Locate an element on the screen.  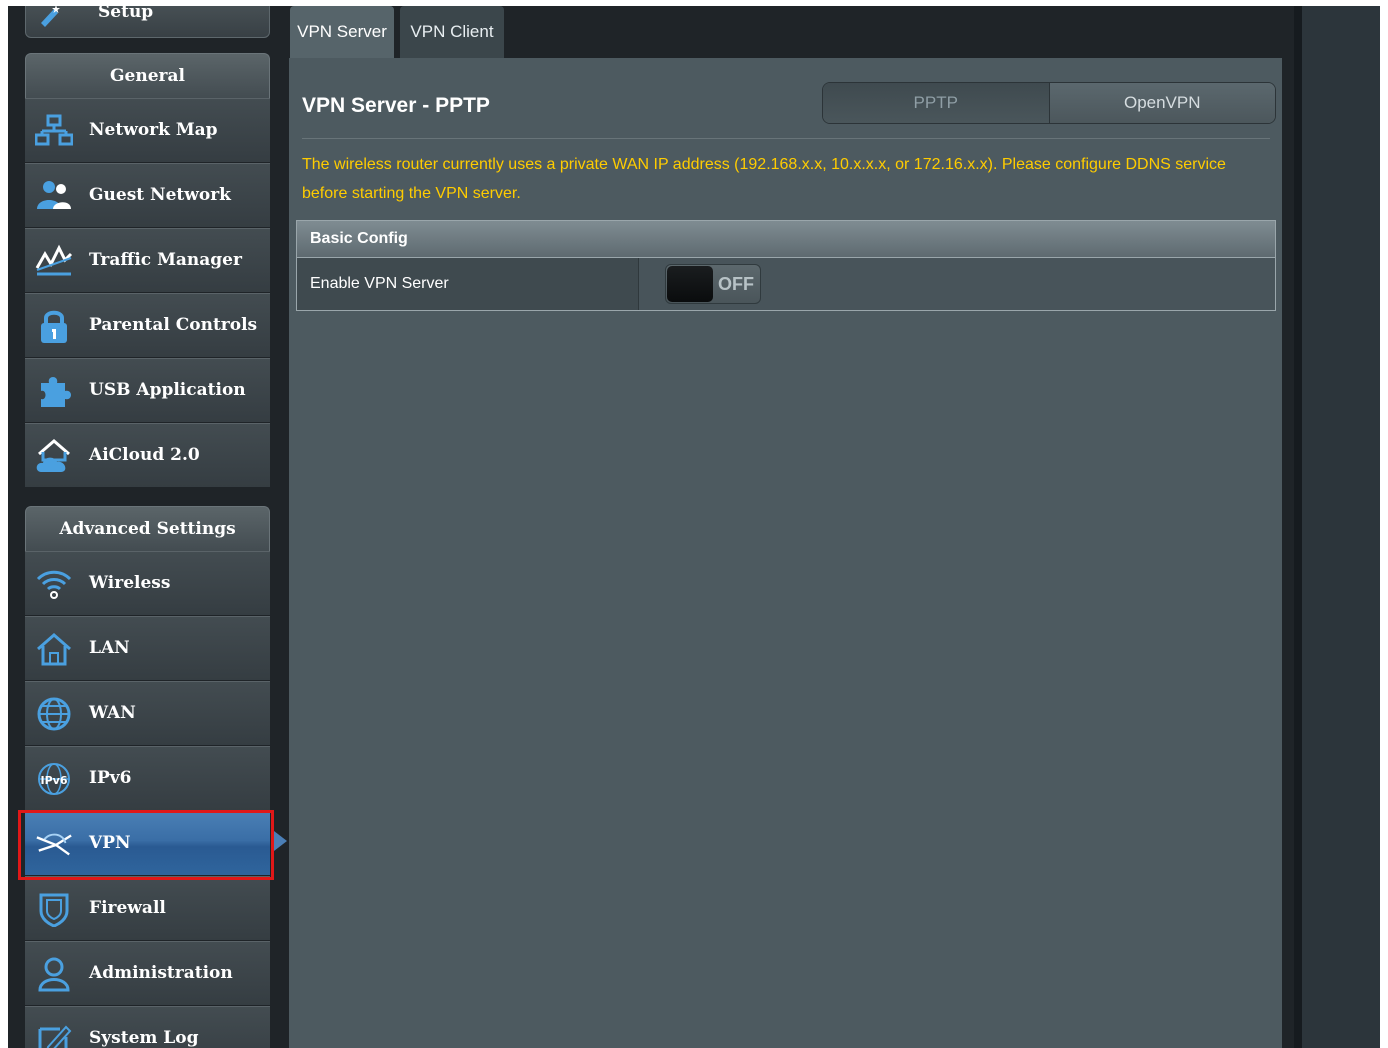
shield-icon is located at coordinates (54, 909).